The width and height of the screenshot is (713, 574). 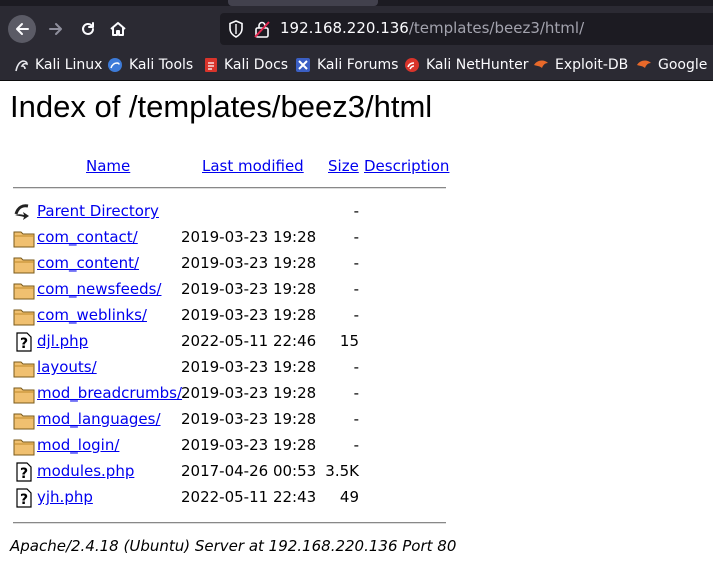 What do you see at coordinates (62, 341) in the screenshot?
I see `entry-link: djl.php` at bounding box center [62, 341].